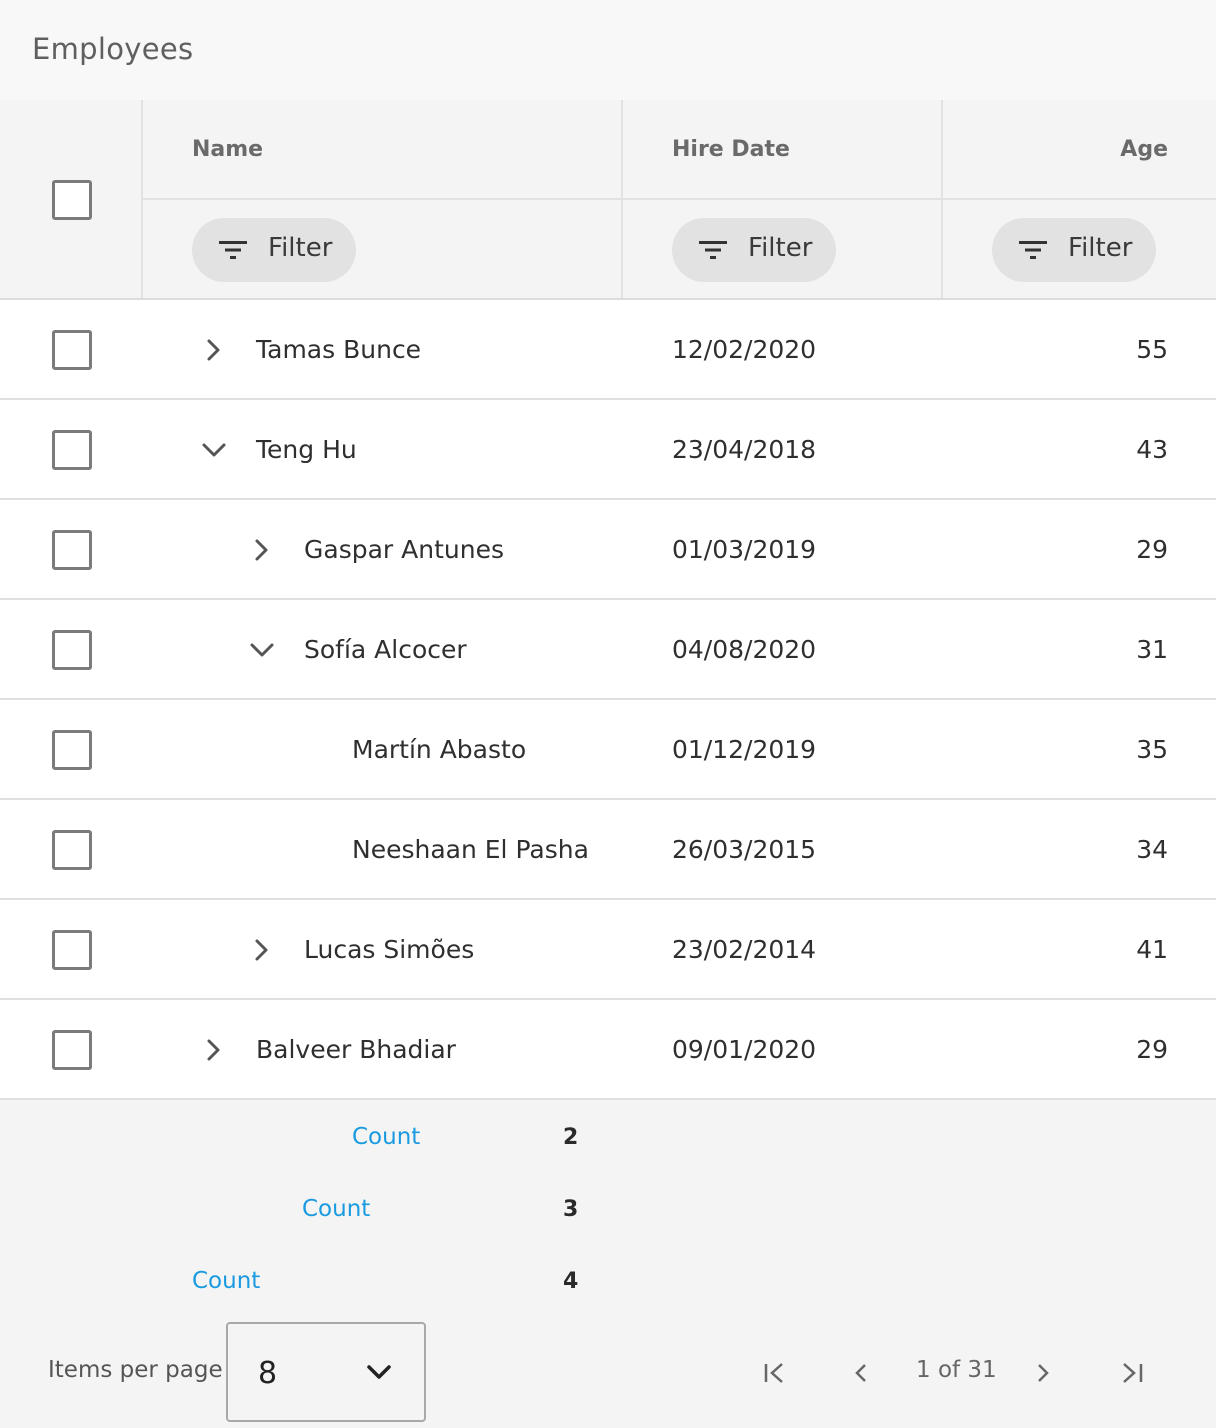 The height and width of the screenshot is (1428, 1216). What do you see at coordinates (326, 1372) in the screenshot?
I see `items-per-page-select: 8` at bounding box center [326, 1372].